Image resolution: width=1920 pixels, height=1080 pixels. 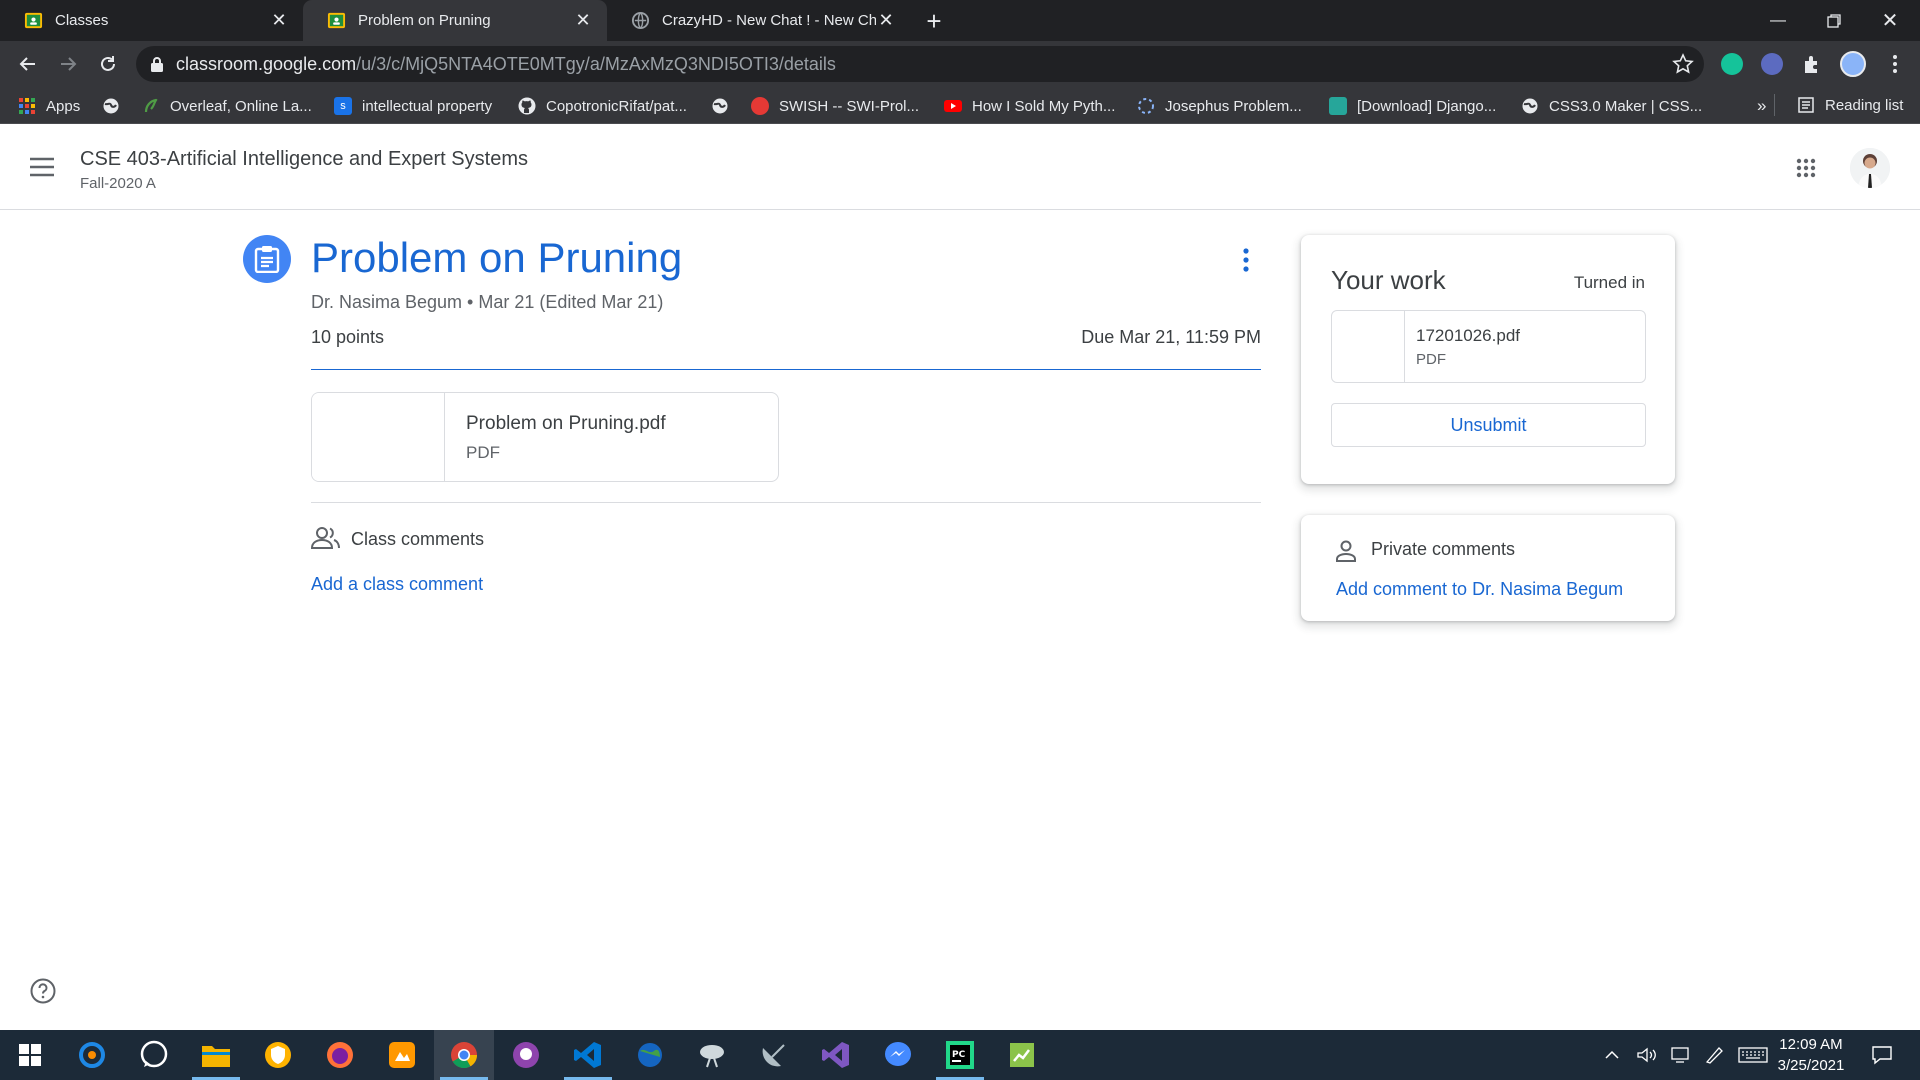 What do you see at coordinates (1368, 346) in the screenshot?
I see `file-thumbnail` at bounding box center [1368, 346].